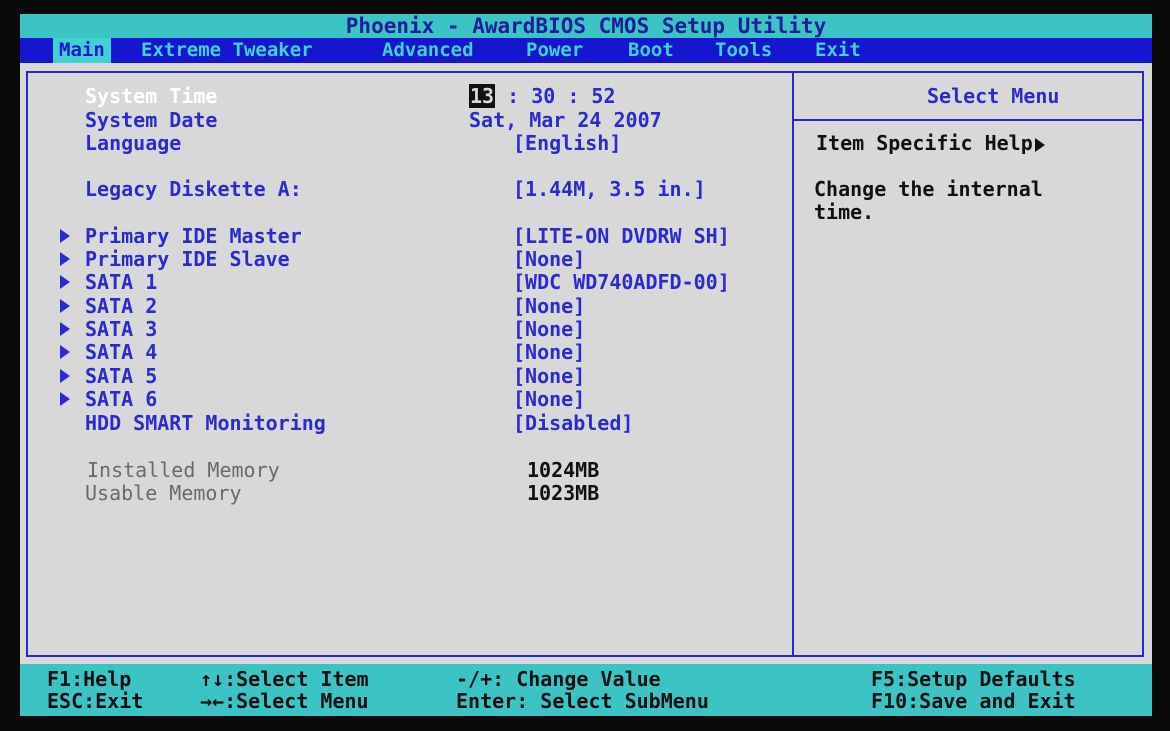 The width and height of the screenshot is (1170, 731). I want to click on legacy-diskette-label: Legacy Diskette A:, so click(193, 189).